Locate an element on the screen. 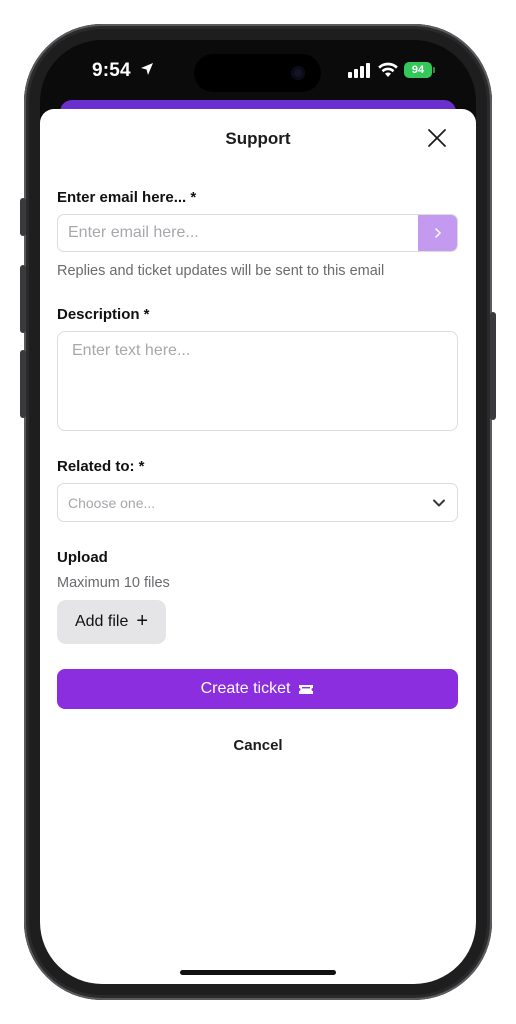  email-input is located at coordinates (248, 233).